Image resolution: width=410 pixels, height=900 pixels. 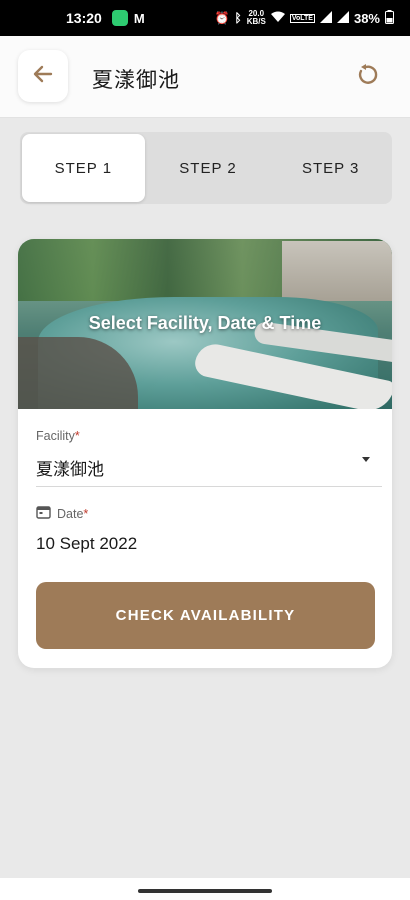 I want to click on system-nav-bar, so click(x=205, y=889).